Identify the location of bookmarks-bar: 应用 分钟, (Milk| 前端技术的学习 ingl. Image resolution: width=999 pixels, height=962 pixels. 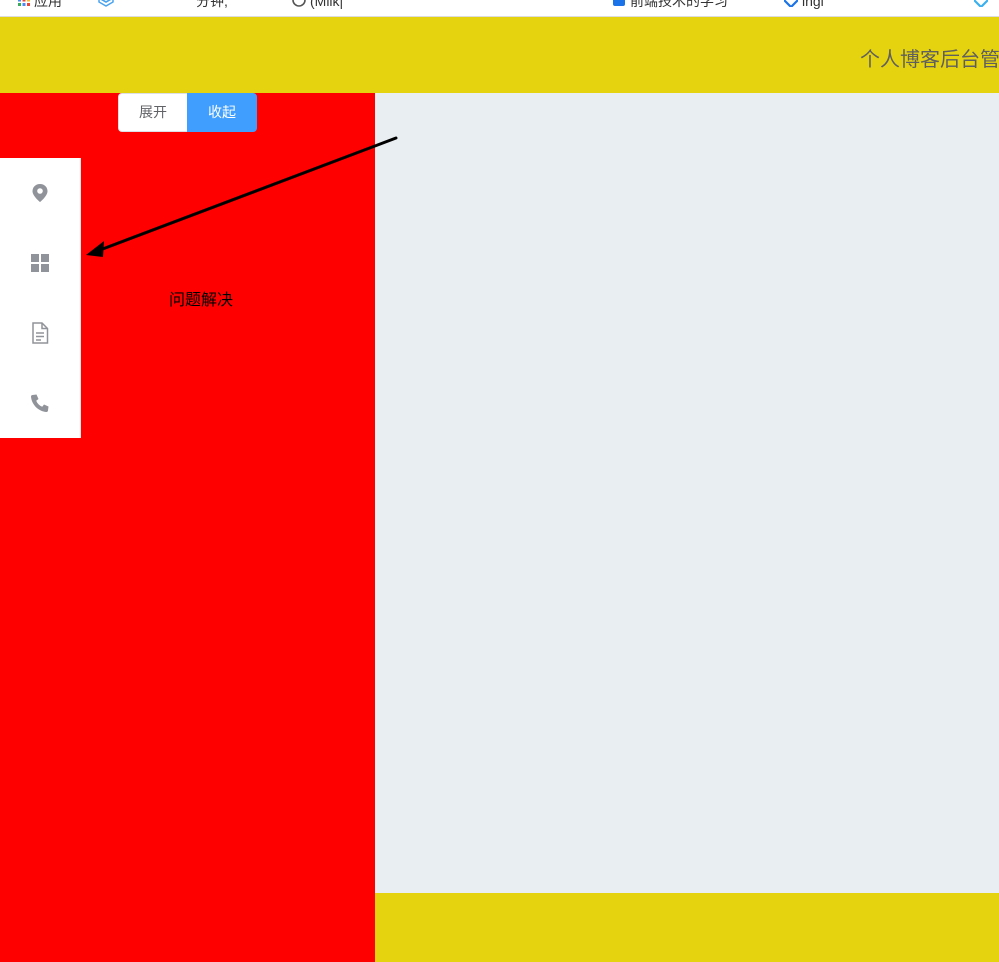
(499, 8).